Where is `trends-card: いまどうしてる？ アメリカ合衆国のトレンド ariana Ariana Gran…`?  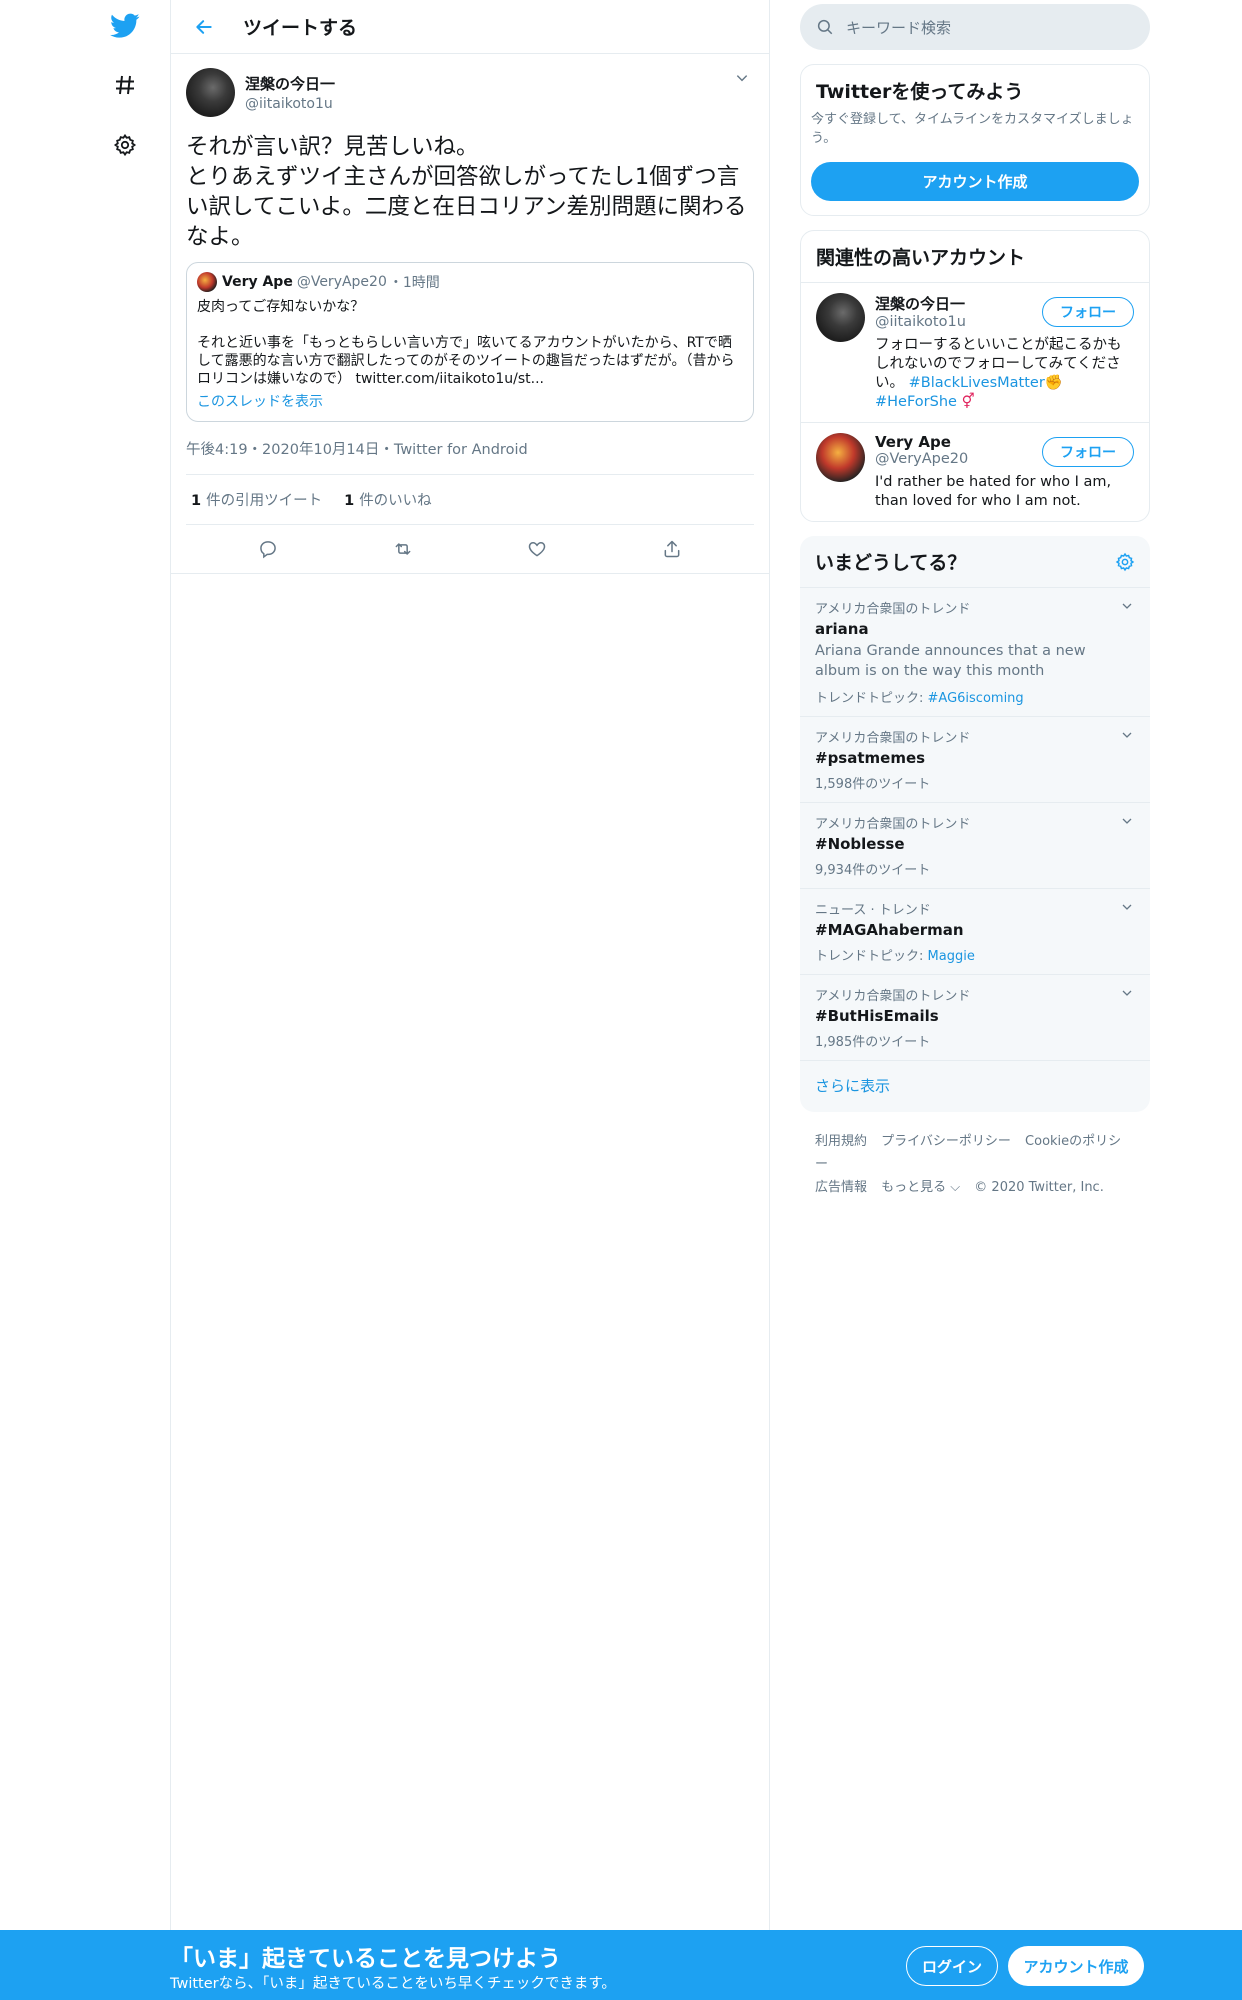 trends-card: いまどうしてる？ アメリカ合衆国のトレンド ariana Ariana Gran… is located at coordinates (975, 824).